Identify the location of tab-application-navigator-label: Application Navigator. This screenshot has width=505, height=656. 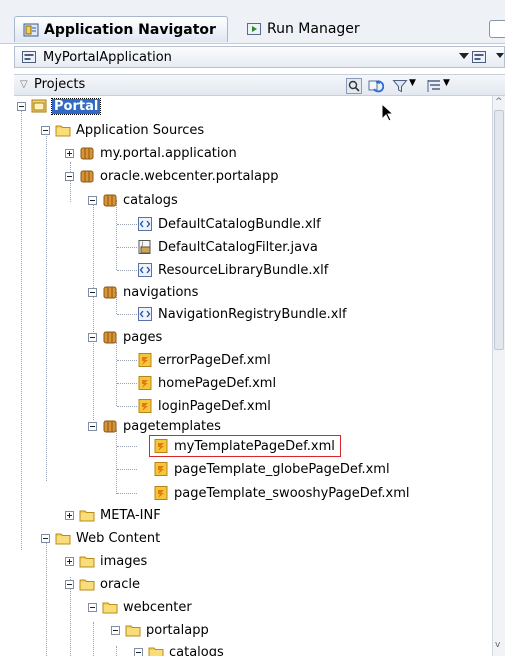
(130, 29).